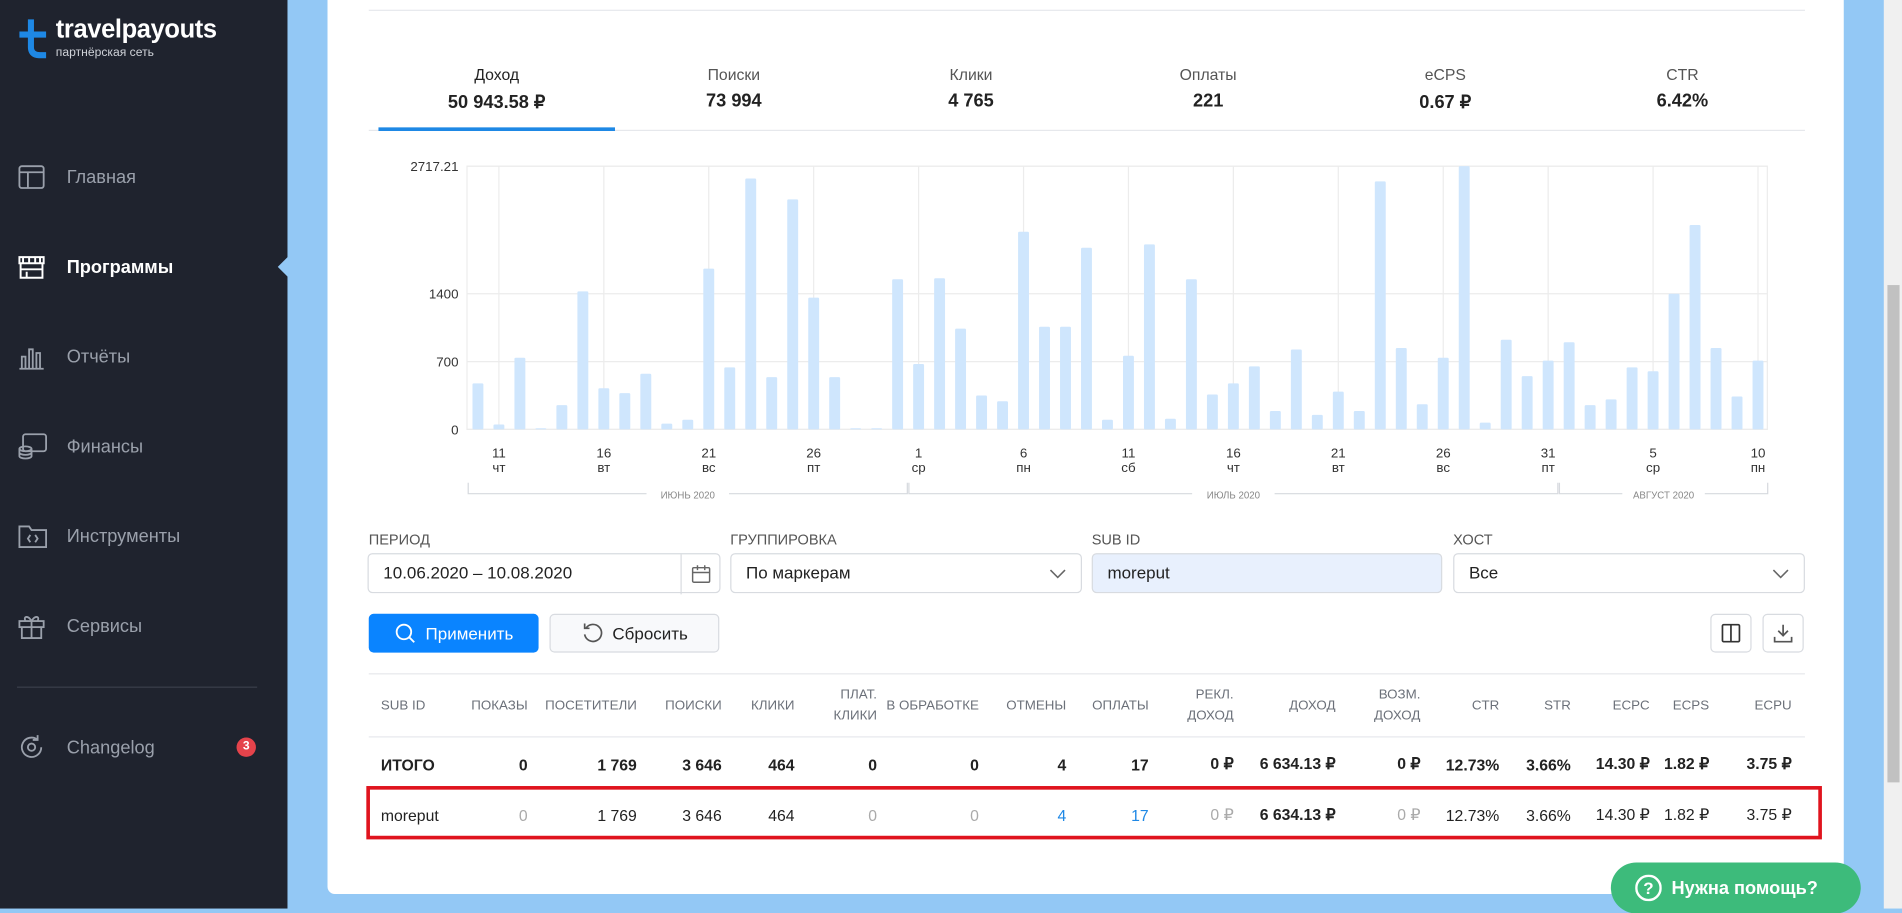  Describe the element at coordinates (617, 764) in the screenshot. I see `table-cell: 1 769` at that location.